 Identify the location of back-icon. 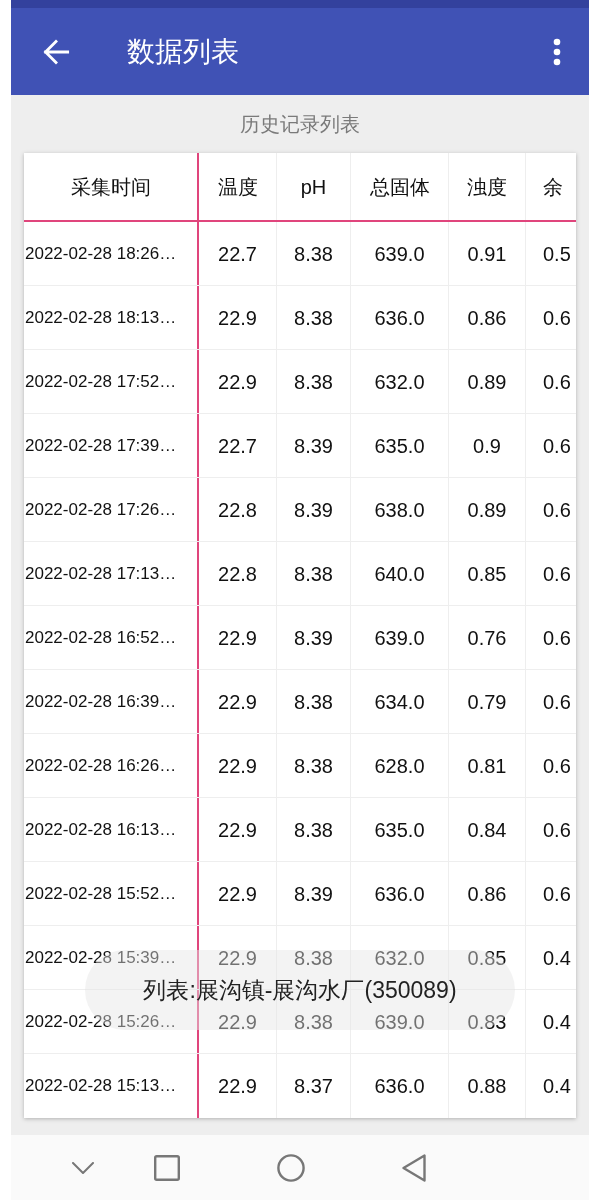
(56, 51).